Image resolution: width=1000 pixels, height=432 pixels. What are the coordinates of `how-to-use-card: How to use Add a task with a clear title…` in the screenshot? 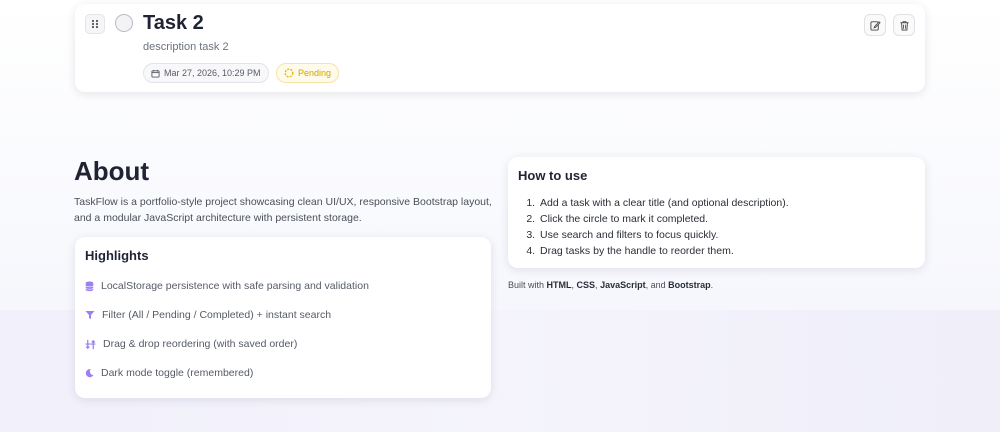 It's located at (716, 212).